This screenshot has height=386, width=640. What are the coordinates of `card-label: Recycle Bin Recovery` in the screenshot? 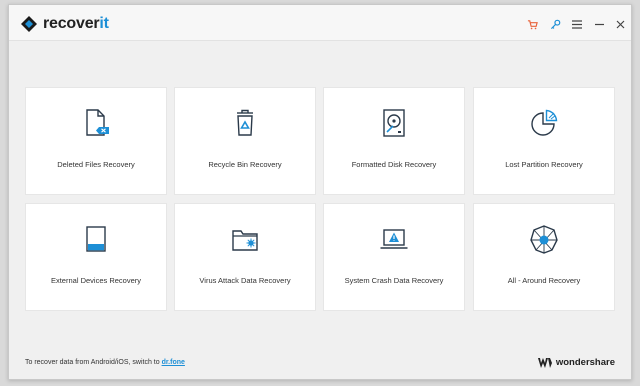 It's located at (245, 164).